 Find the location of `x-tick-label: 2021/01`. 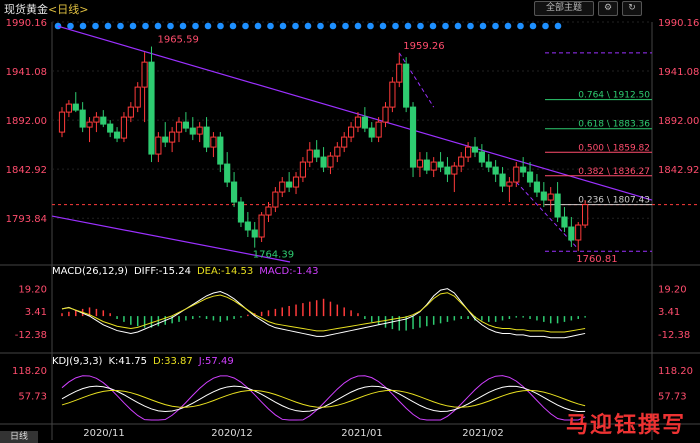

x-tick-label: 2021/01 is located at coordinates (362, 433).